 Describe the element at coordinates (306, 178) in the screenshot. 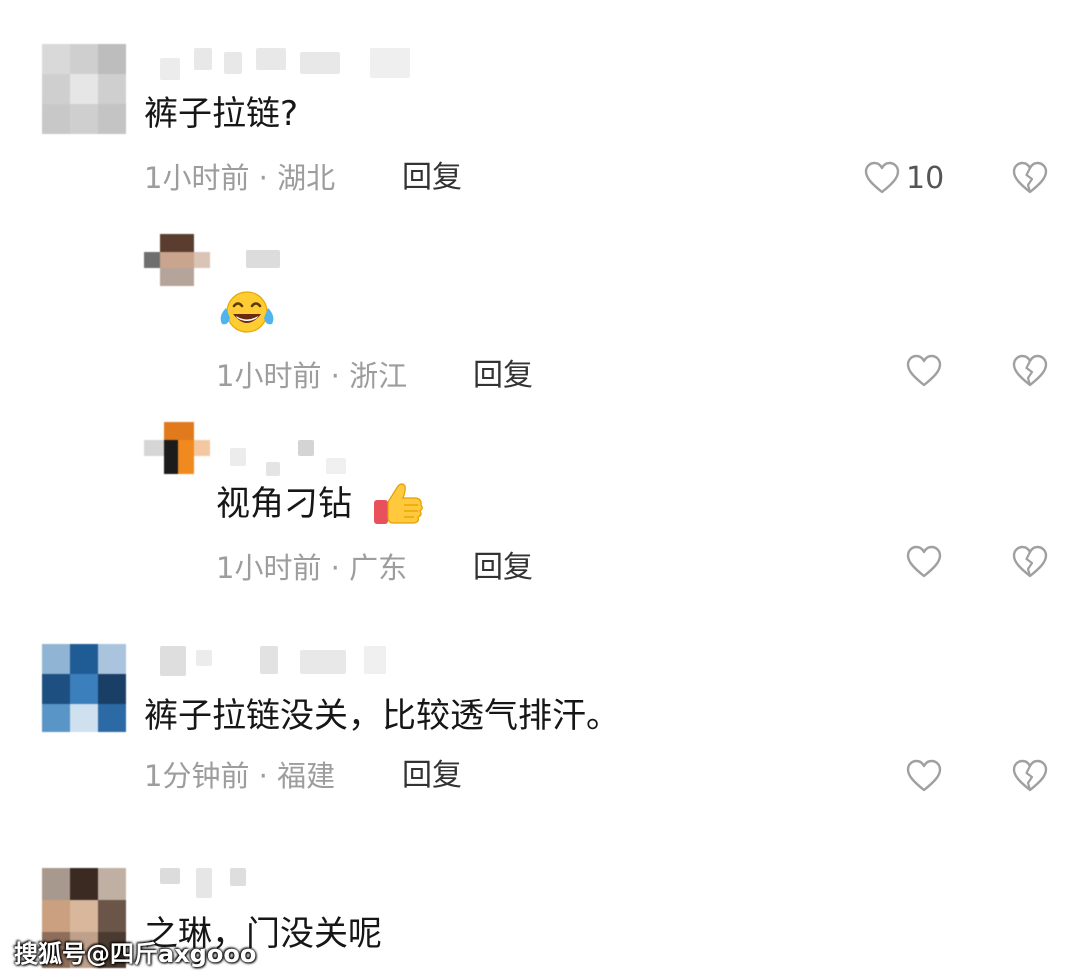

I see `comment-location: 湖北` at that location.